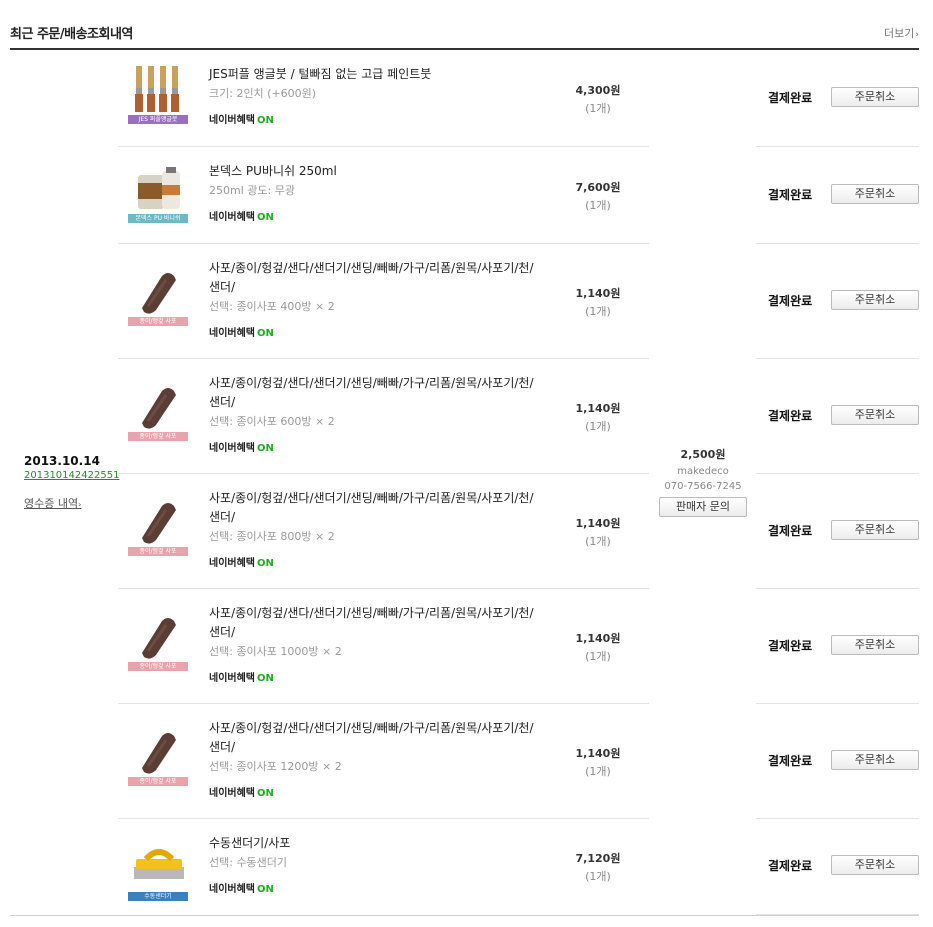 Image resolution: width=933 pixels, height=927 pixels. I want to click on more-link: 더보기›, so click(901, 33).